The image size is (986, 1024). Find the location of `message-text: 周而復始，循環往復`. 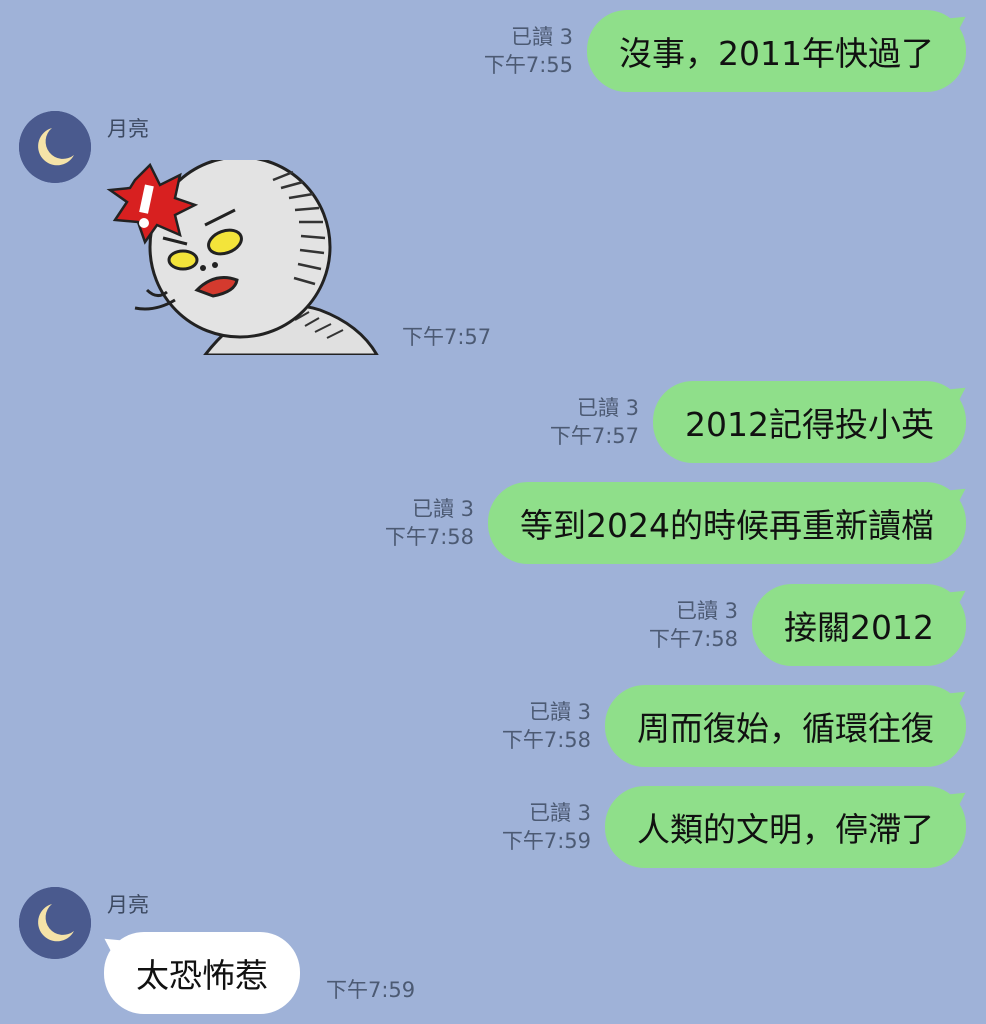

message-text: 周而復始，循環往復 is located at coordinates (785, 728).